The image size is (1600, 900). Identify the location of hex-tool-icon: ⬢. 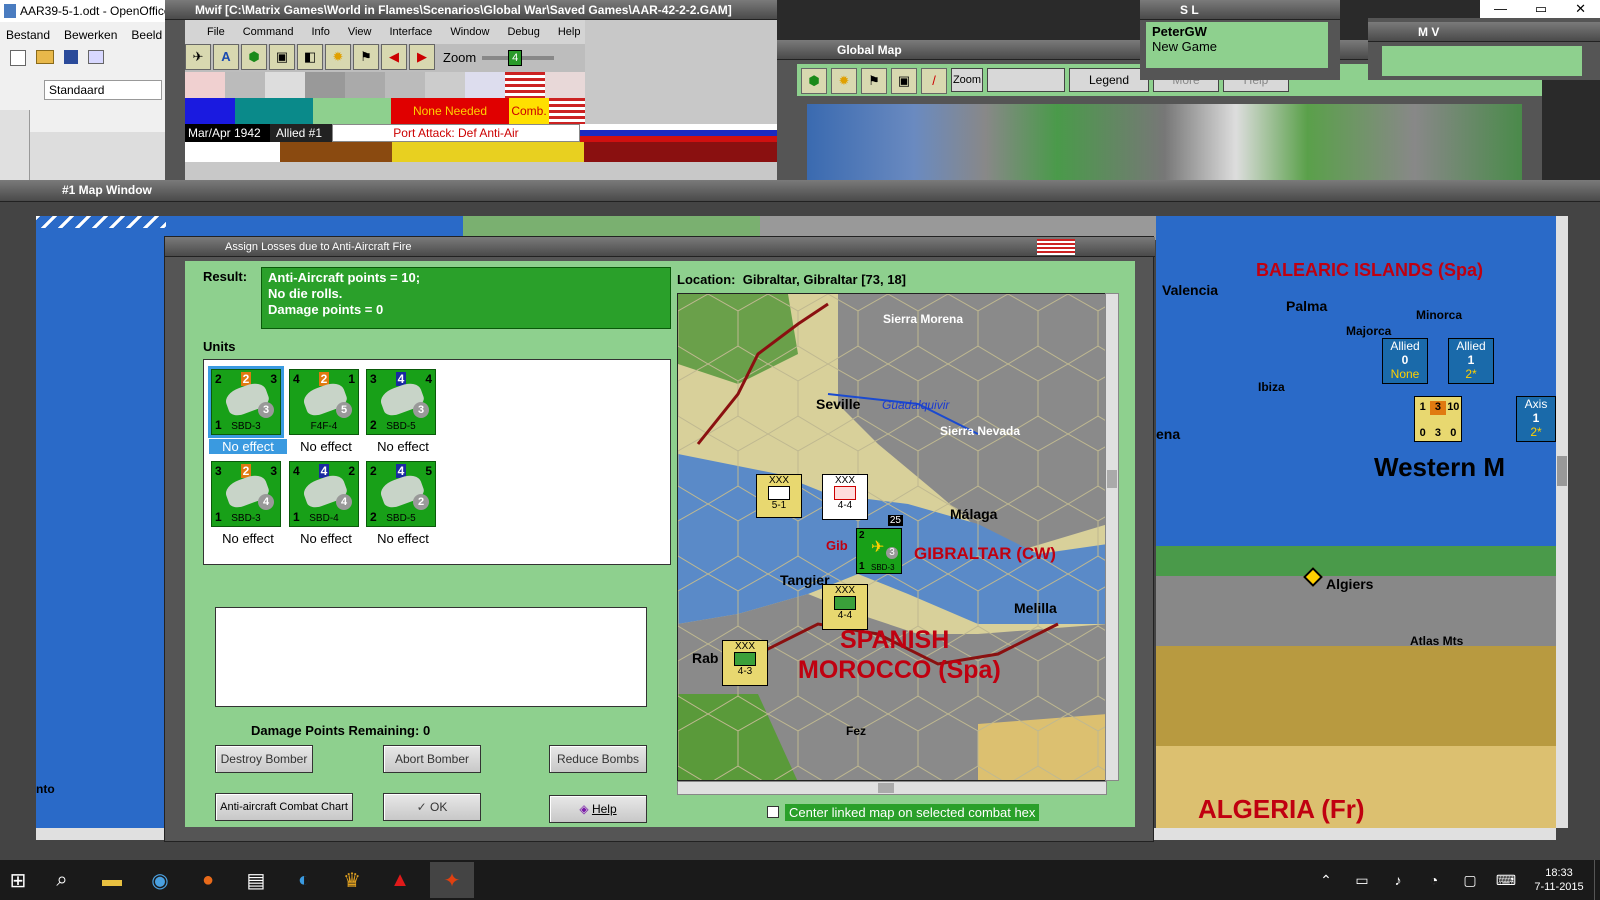
(254, 57).